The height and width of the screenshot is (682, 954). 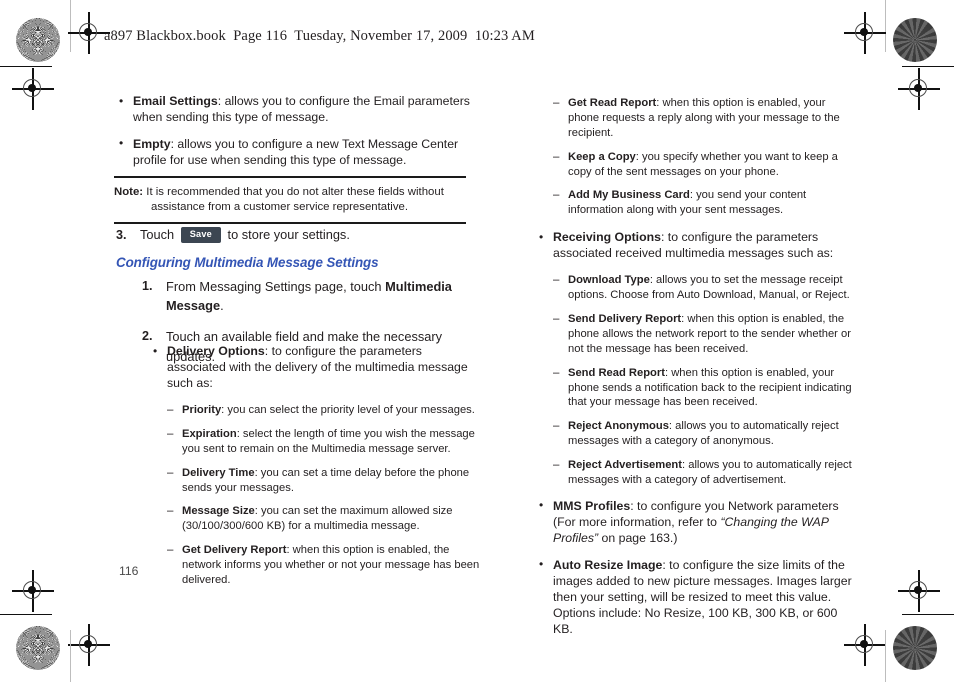 What do you see at coordinates (608, 564) in the screenshot?
I see `list-item-term: Auto Resize Image` at bounding box center [608, 564].